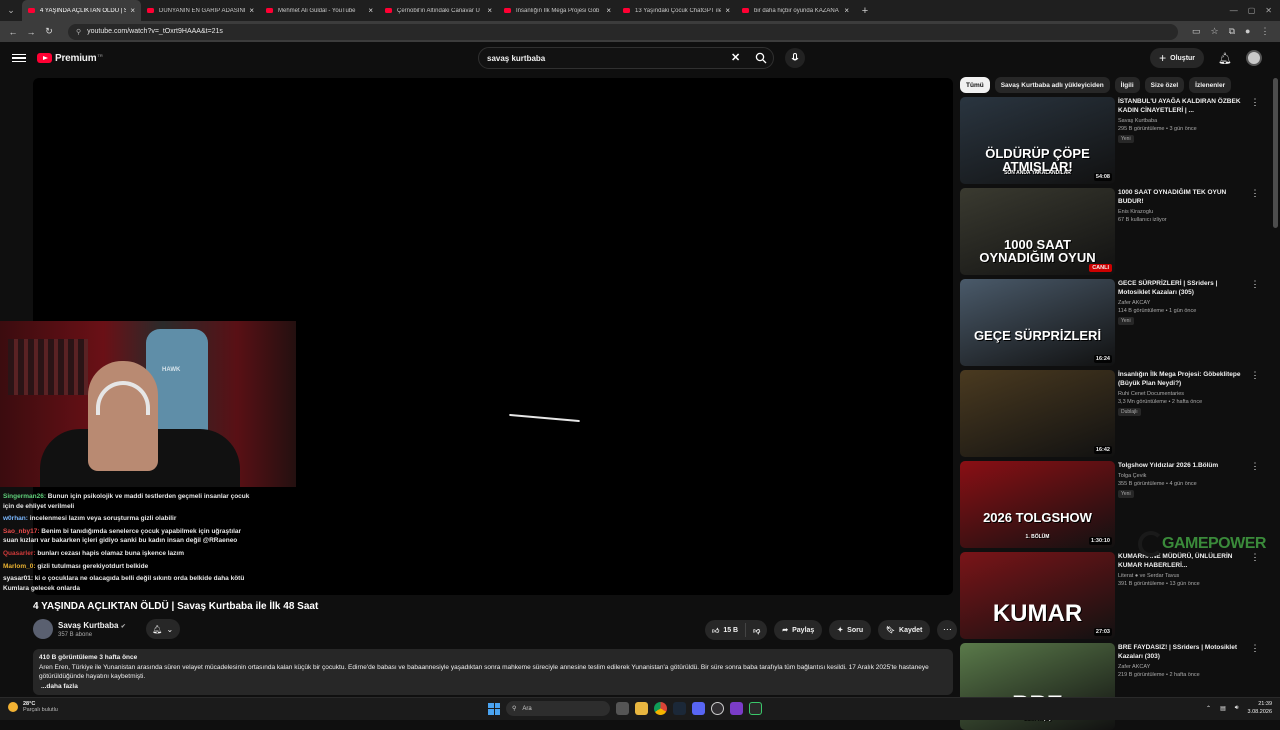  What do you see at coordinates (1177, 58) in the screenshot?
I see `create-button: + Oluştur` at bounding box center [1177, 58].